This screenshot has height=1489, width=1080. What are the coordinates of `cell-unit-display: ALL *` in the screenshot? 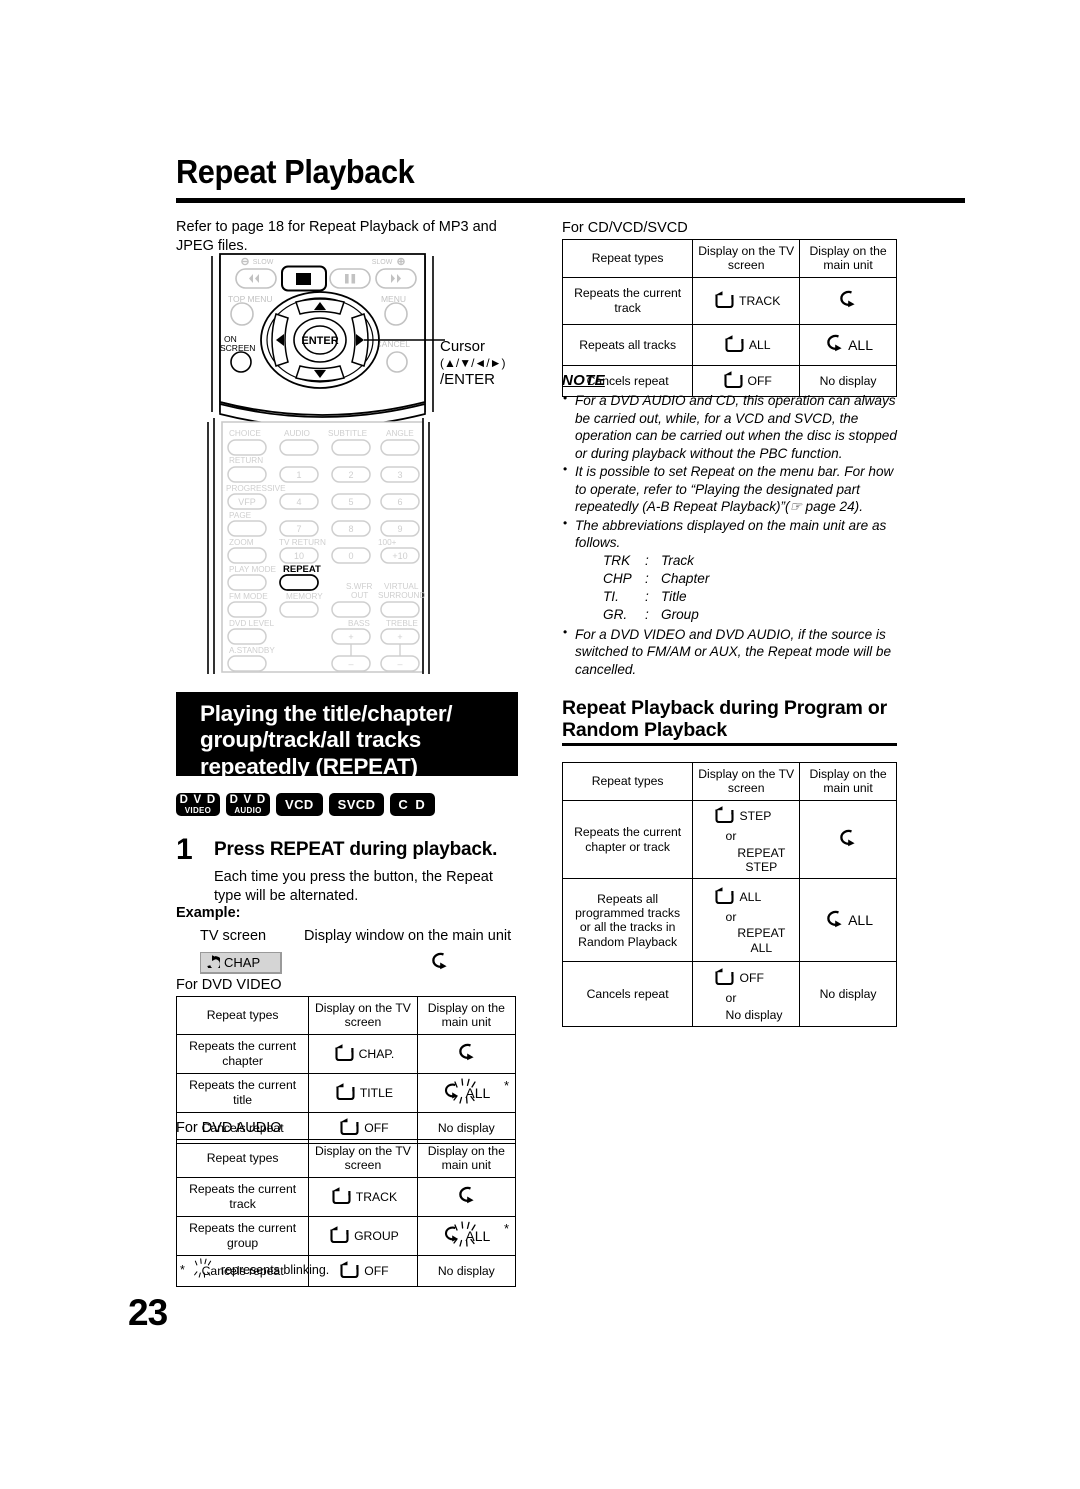 It's located at (466, 1235).